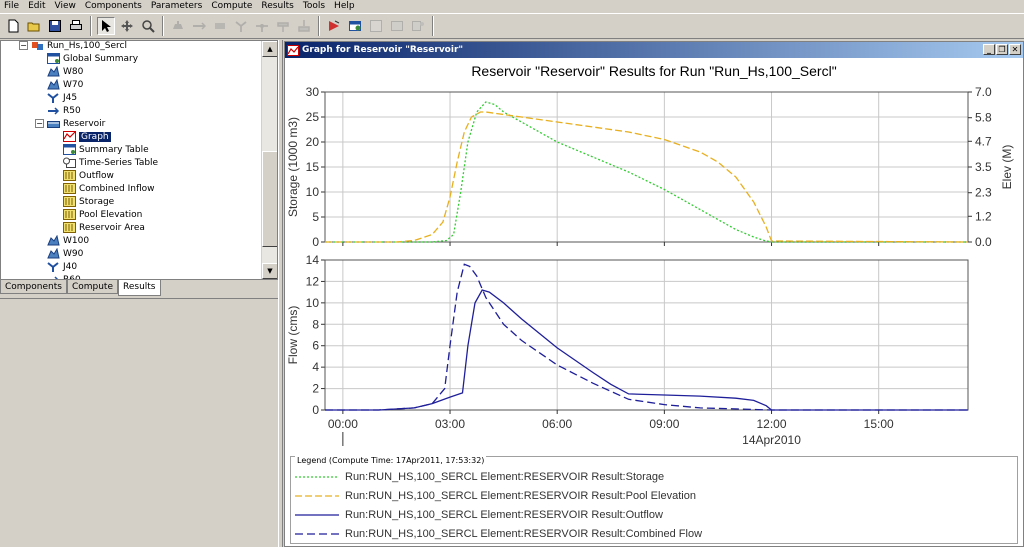 This screenshot has width=1024, height=547. What do you see at coordinates (76, 123) in the screenshot?
I see `tree-item-reservoir: Reservoir` at bounding box center [76, 123].